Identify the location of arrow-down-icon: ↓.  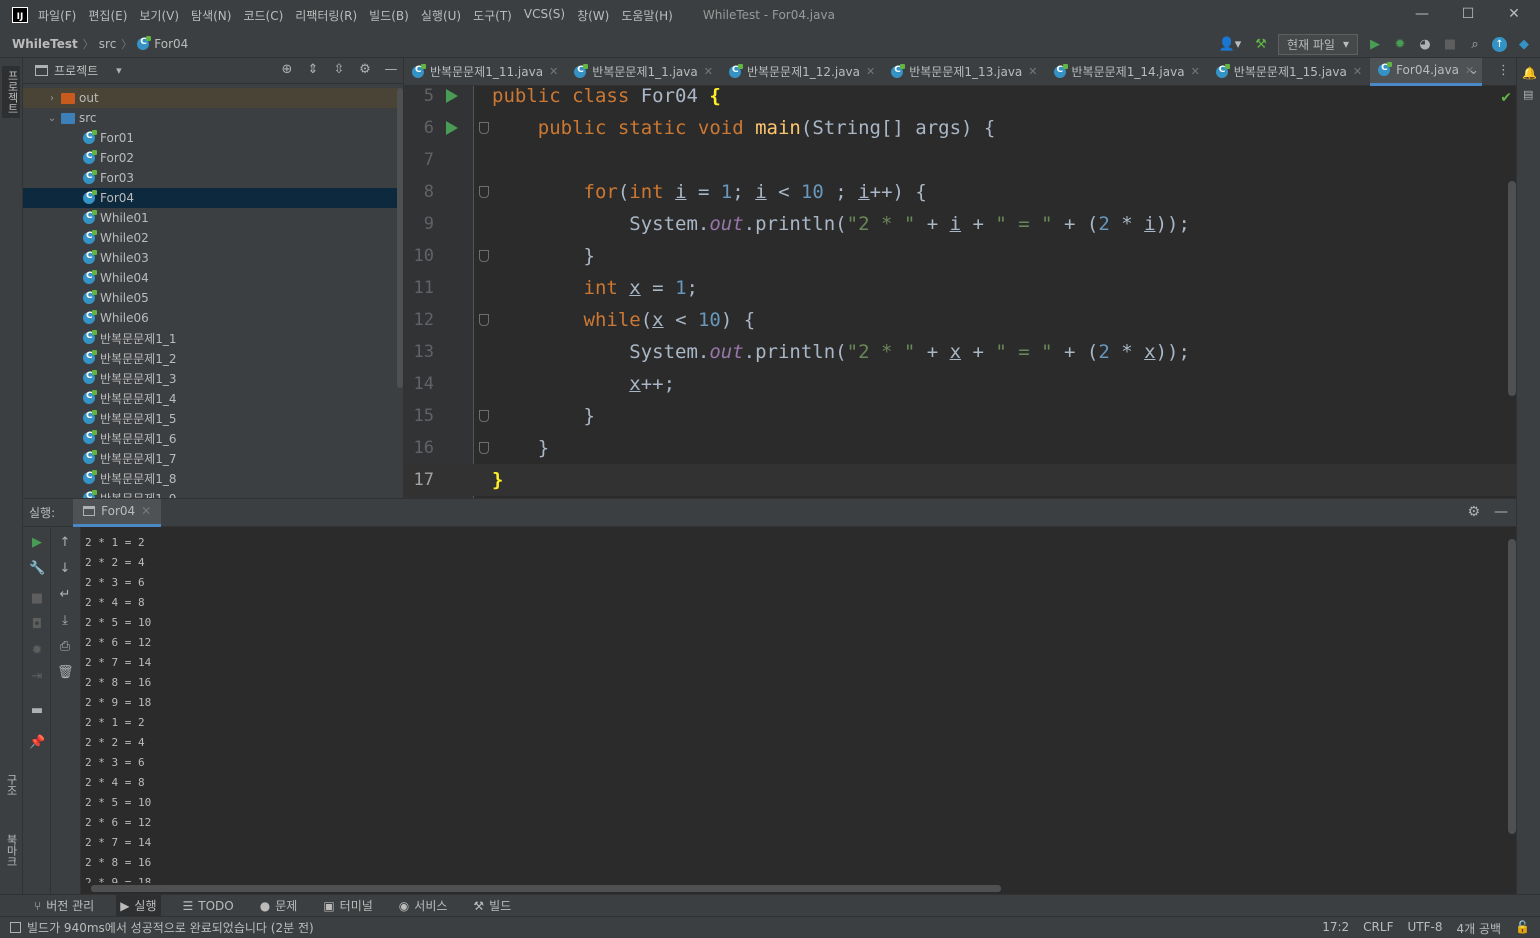
(65, 569).